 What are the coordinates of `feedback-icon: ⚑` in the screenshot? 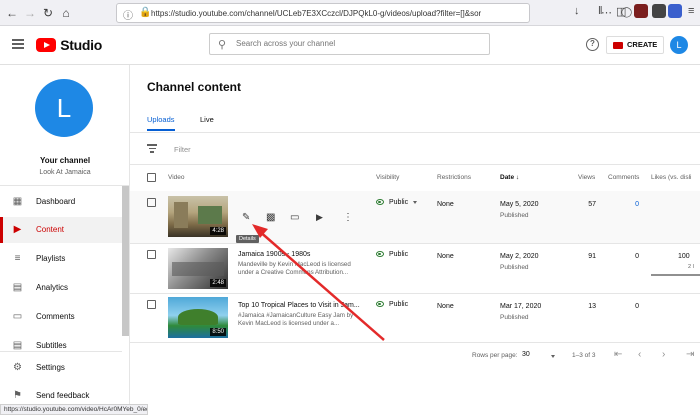 It's located at (17, 395).